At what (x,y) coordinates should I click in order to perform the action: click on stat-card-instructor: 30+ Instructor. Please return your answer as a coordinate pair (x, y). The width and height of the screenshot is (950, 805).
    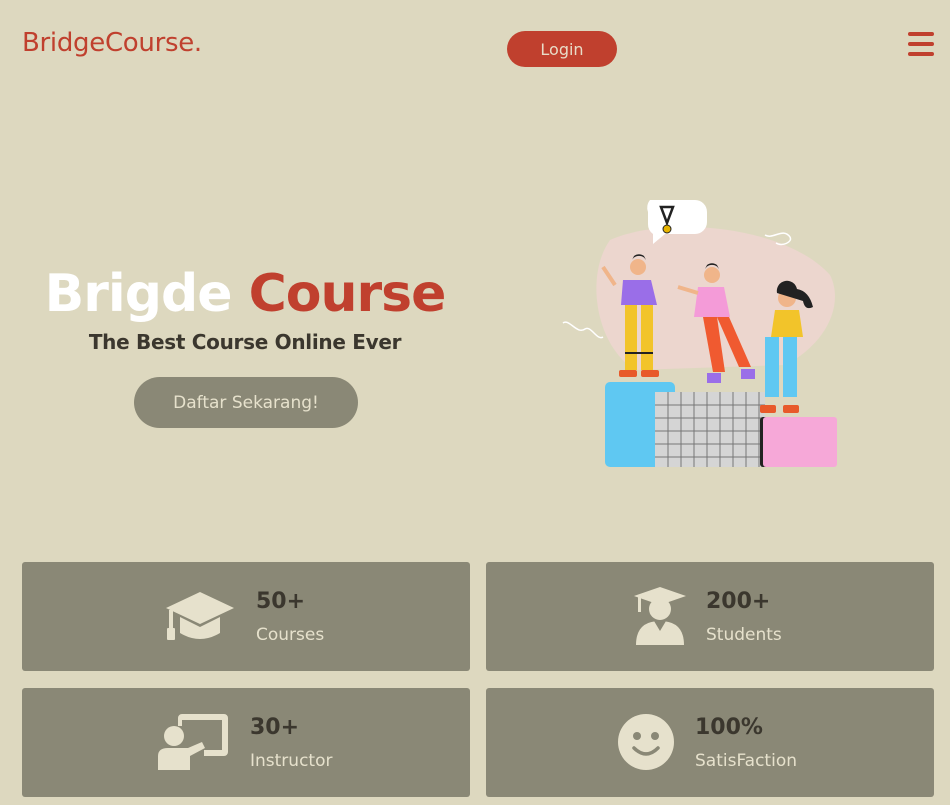
    Looking at the image, I should click on (246, 742).